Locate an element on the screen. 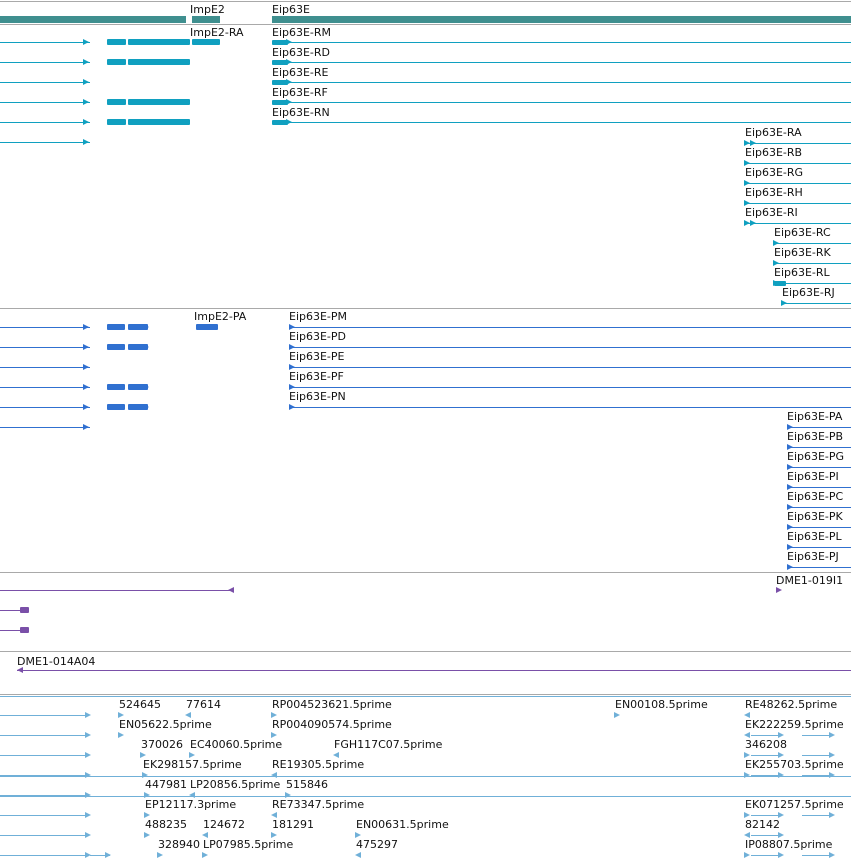 The image size is (851, 860). clone-line is located at coordinates (434, 670).